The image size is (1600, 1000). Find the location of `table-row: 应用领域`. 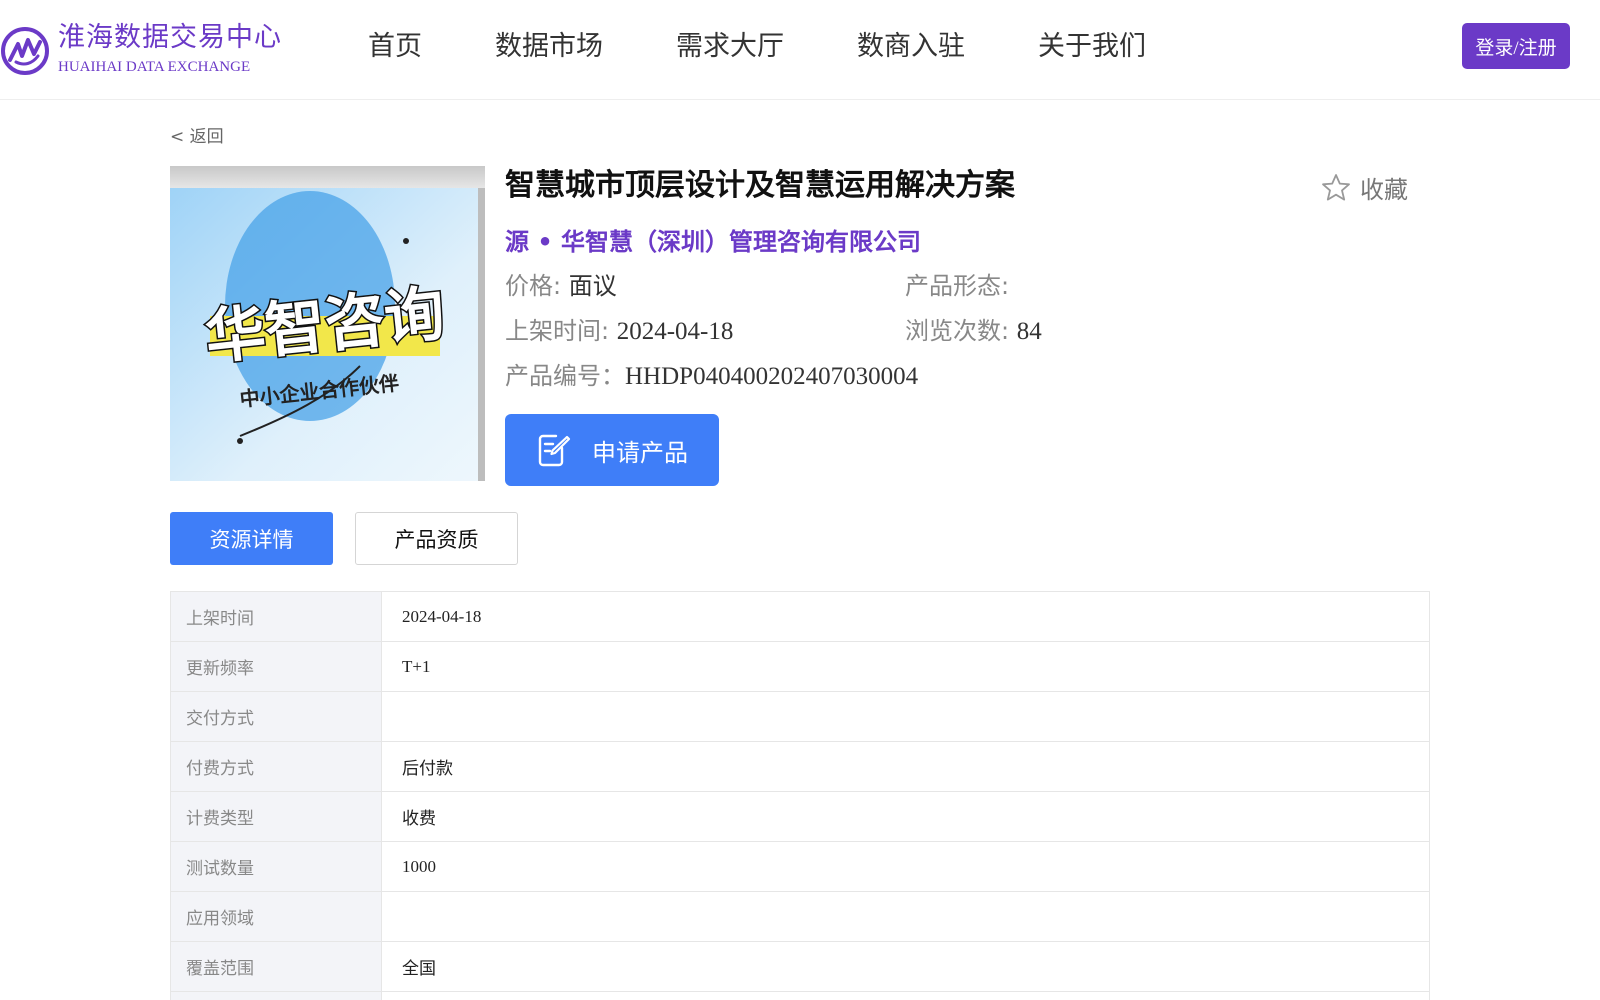

table-row: 应用领域 is located at coordinates (800, 916).